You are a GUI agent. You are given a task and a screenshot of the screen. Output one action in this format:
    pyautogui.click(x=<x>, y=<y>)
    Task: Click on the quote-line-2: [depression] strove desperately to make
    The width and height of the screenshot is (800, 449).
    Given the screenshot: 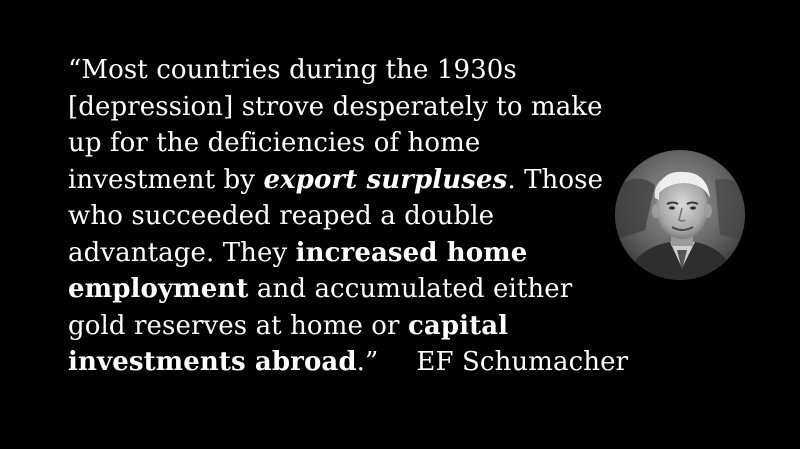 What is the action you would take?
    pyautogui.click(x=348, y=107)
    